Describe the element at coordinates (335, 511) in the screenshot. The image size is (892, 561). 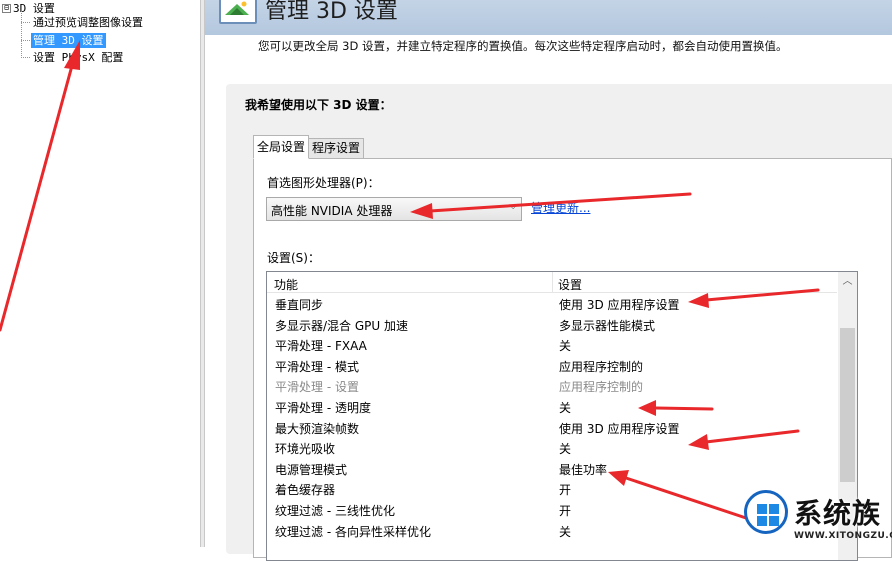
I see `setting-feature: 纹理过滤 - 三线性优化` at that location.